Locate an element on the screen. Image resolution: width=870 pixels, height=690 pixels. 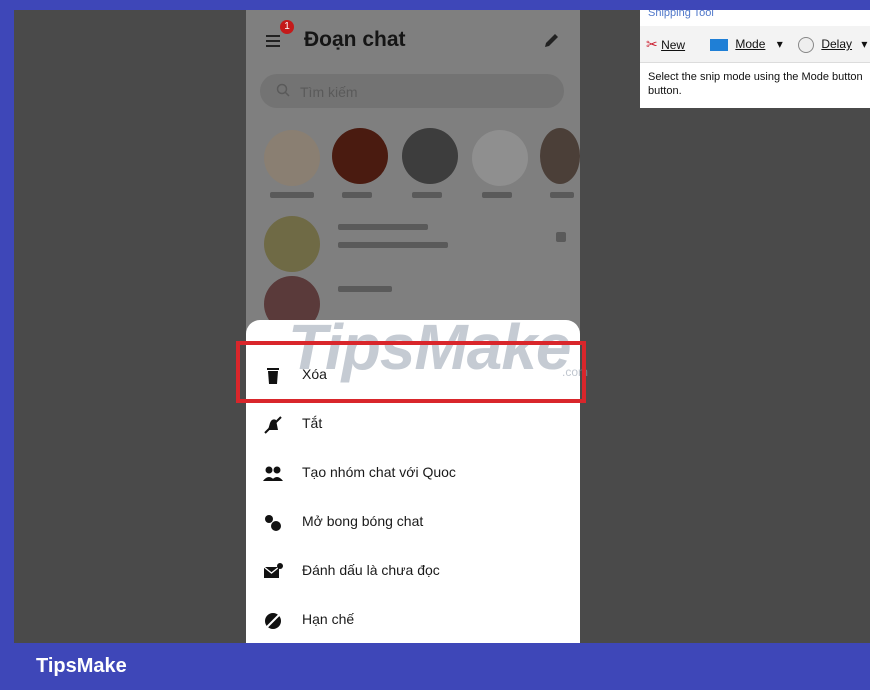
mode-button: Mode ▾ is located at coordinates (746, 44).